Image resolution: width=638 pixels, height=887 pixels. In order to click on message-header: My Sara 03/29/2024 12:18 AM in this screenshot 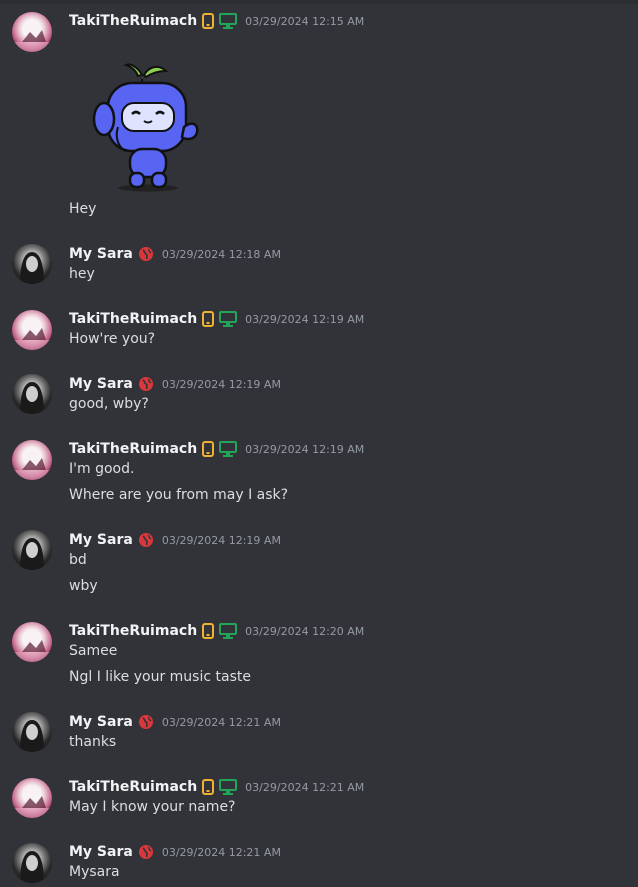, I will do `click(175, 254)`.